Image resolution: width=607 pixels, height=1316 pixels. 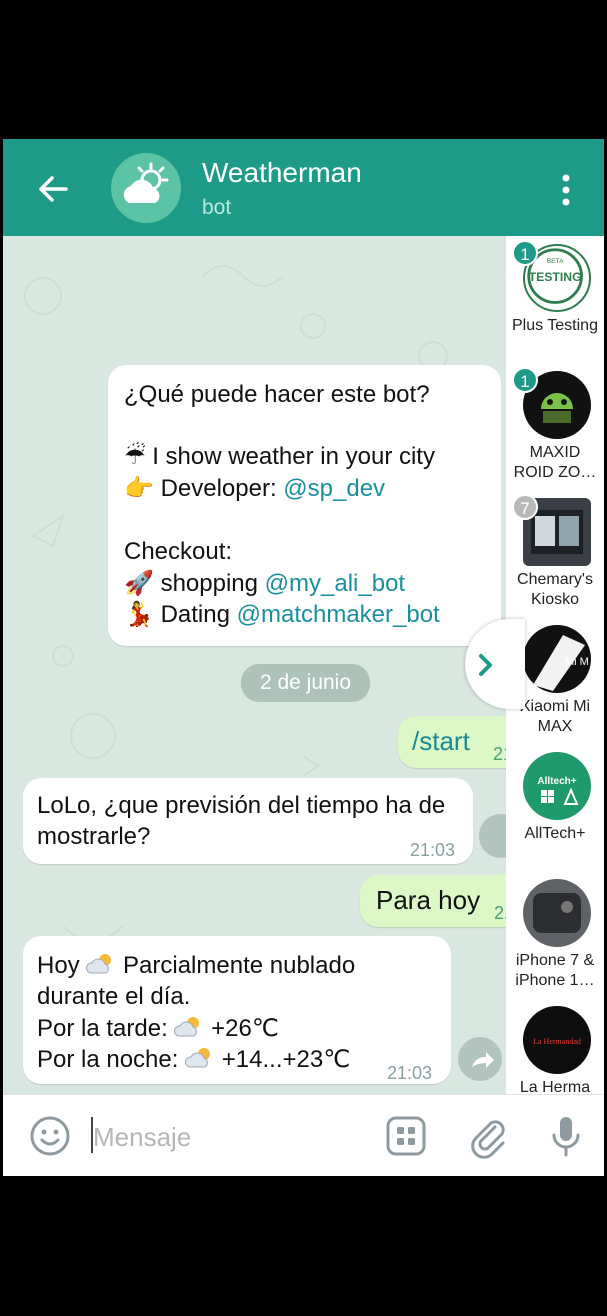 What do you see at coordinates (556, 781) in the screenshot?
I see `svg-text: Alltech+` at bounding box center [556, 781].